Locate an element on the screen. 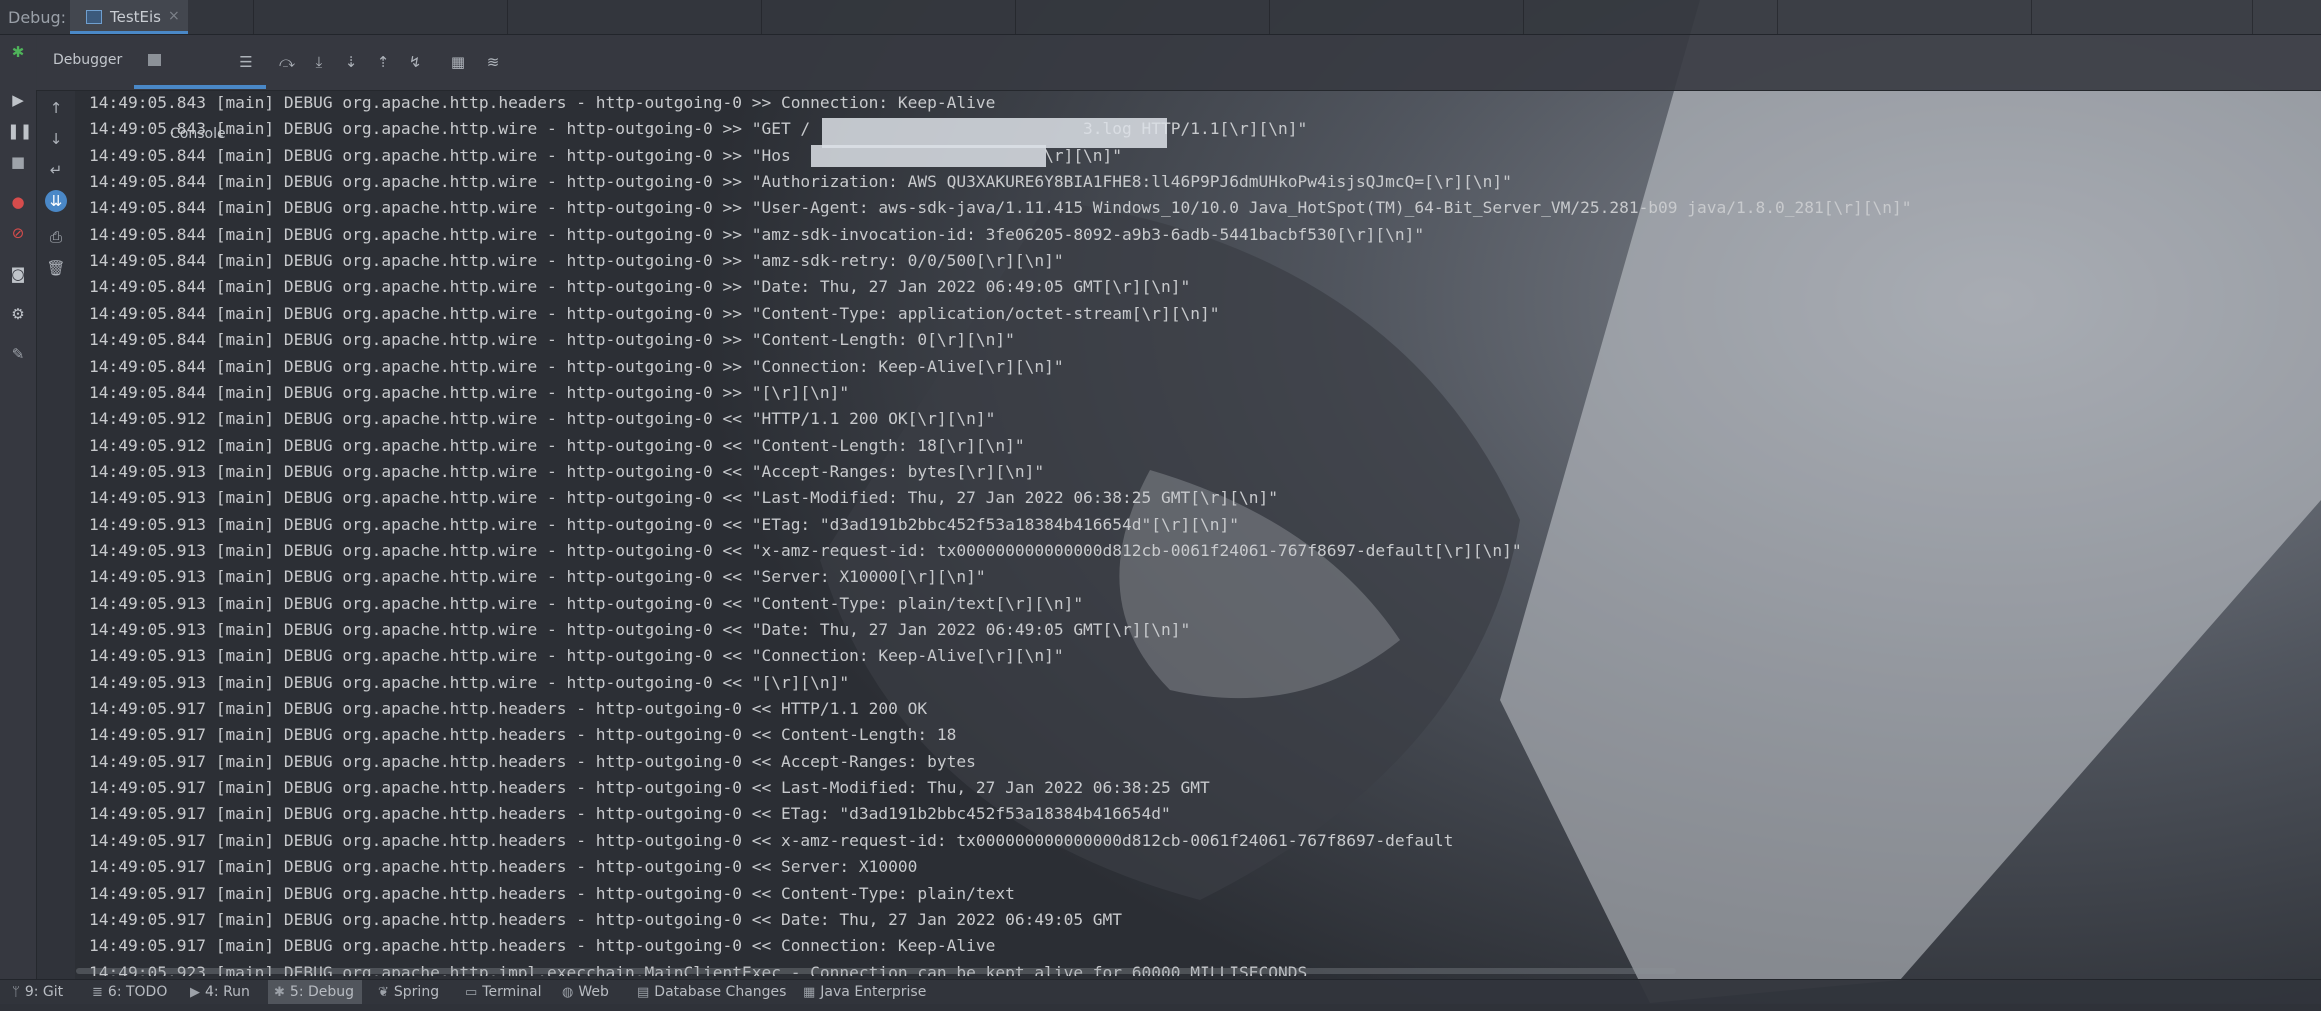 The height and width of the screenshot is (1011, 2321). camera-icon: ◙ is located at coordinates (18, 274).